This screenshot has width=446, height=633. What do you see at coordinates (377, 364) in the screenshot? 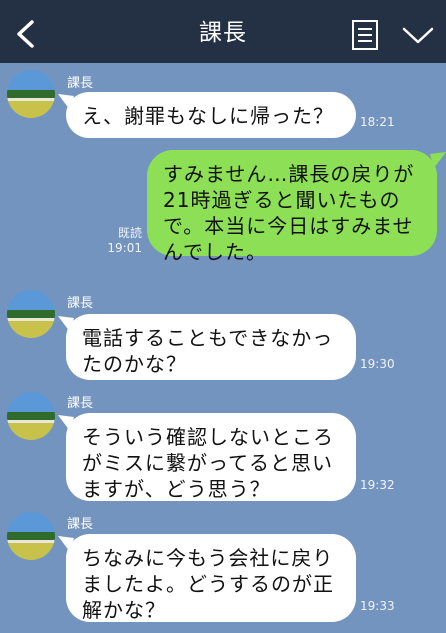
I see `message-time: 19:30` at bounding box center [377, 364].